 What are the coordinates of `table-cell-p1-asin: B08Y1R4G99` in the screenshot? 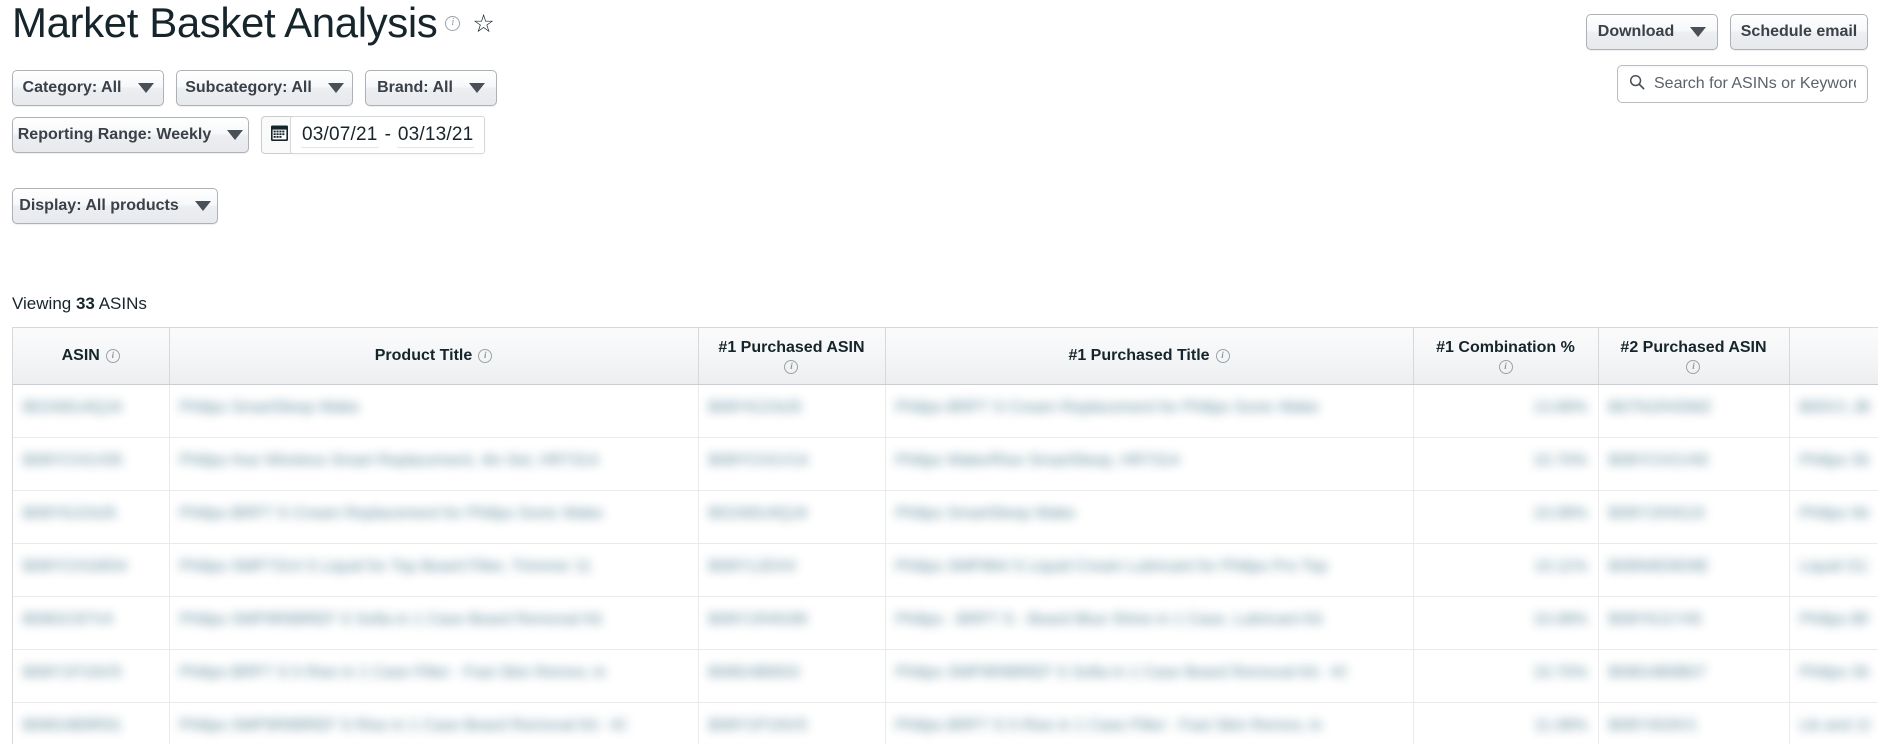 It's located at (792, 623).